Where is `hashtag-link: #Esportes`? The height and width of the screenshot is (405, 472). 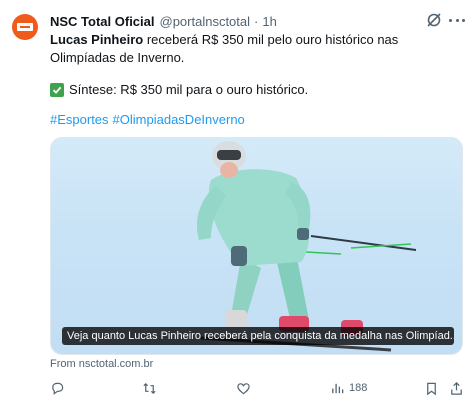 hashtag-link: #Esportes is located at coordinates (79, 119).